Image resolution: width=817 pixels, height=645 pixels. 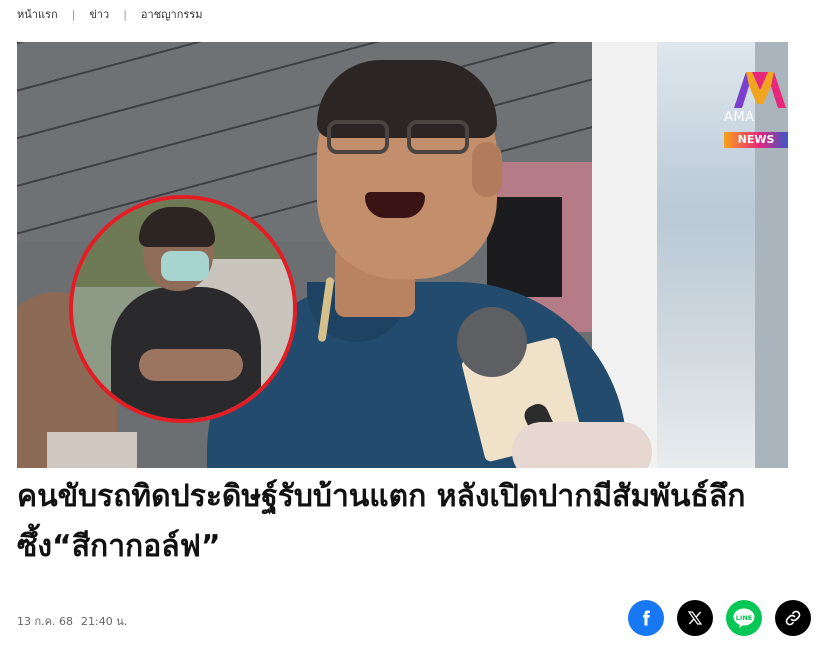 I want to click on facebook-icon, so click(x=646, y=618).